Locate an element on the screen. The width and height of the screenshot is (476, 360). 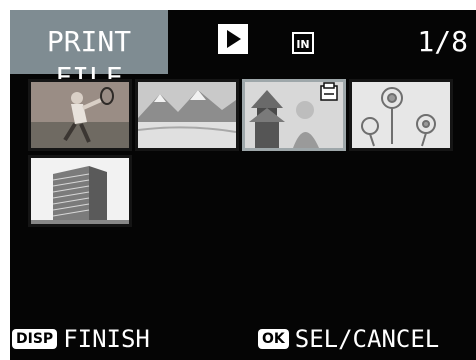
finish-label: FINISH is located at coordinates (106, 339).